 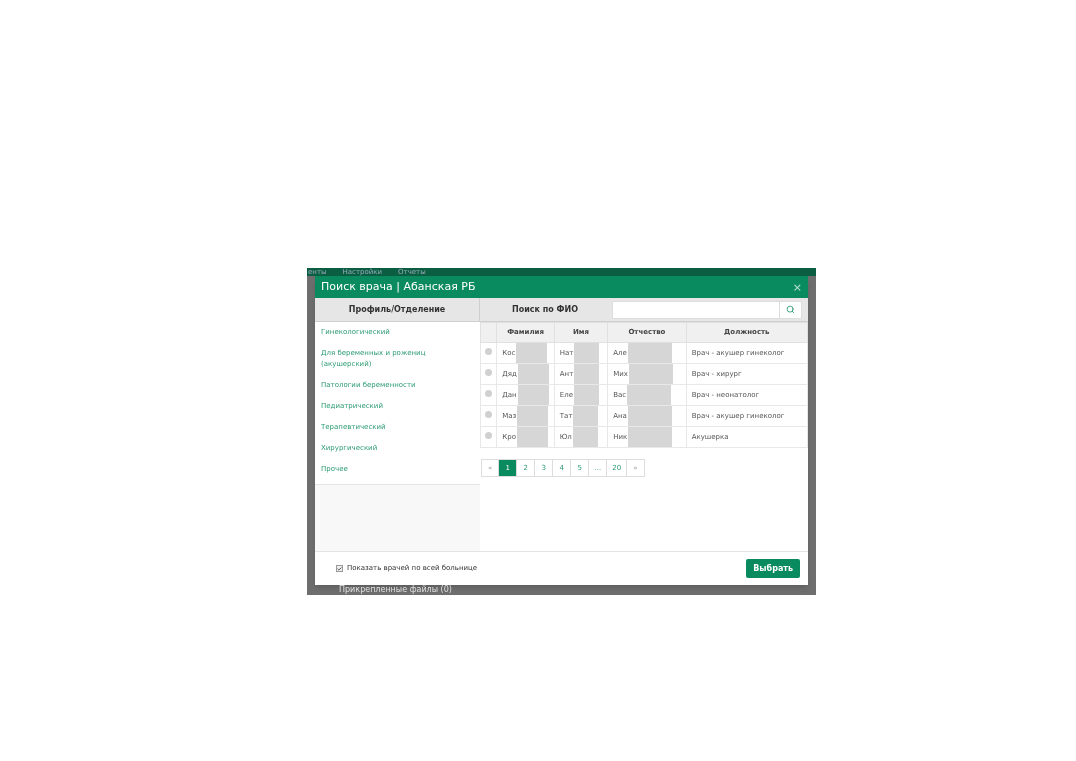 I want to click on search-label: Поиск по ФИО, so click(x=545, y=309).